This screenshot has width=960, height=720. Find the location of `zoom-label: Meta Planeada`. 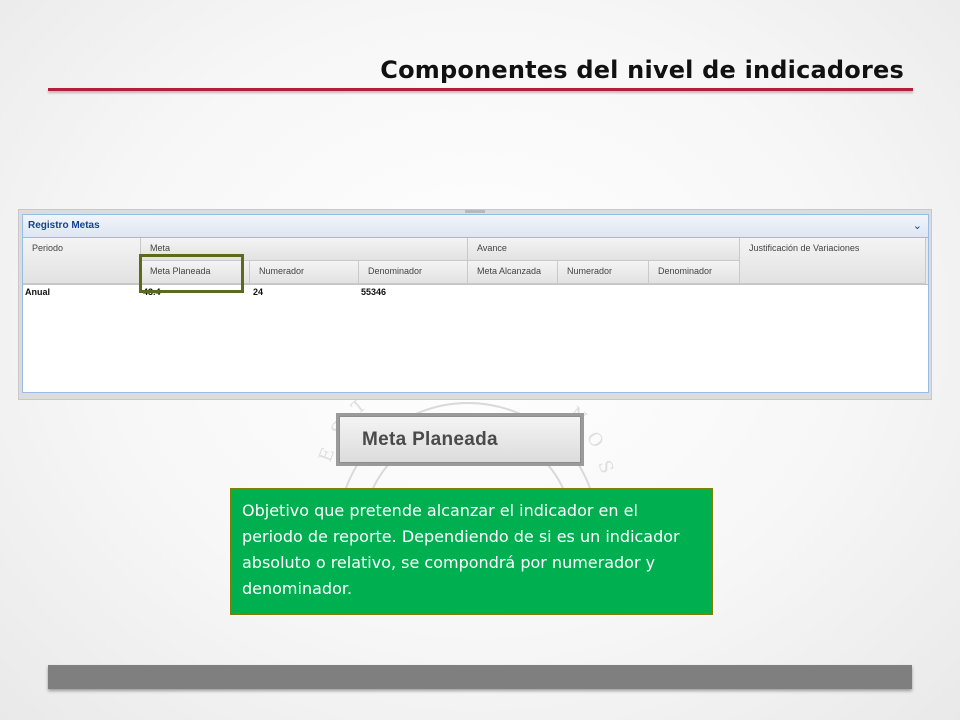

zoom-label: Meta Planeada is located at coordinates (460, 439).